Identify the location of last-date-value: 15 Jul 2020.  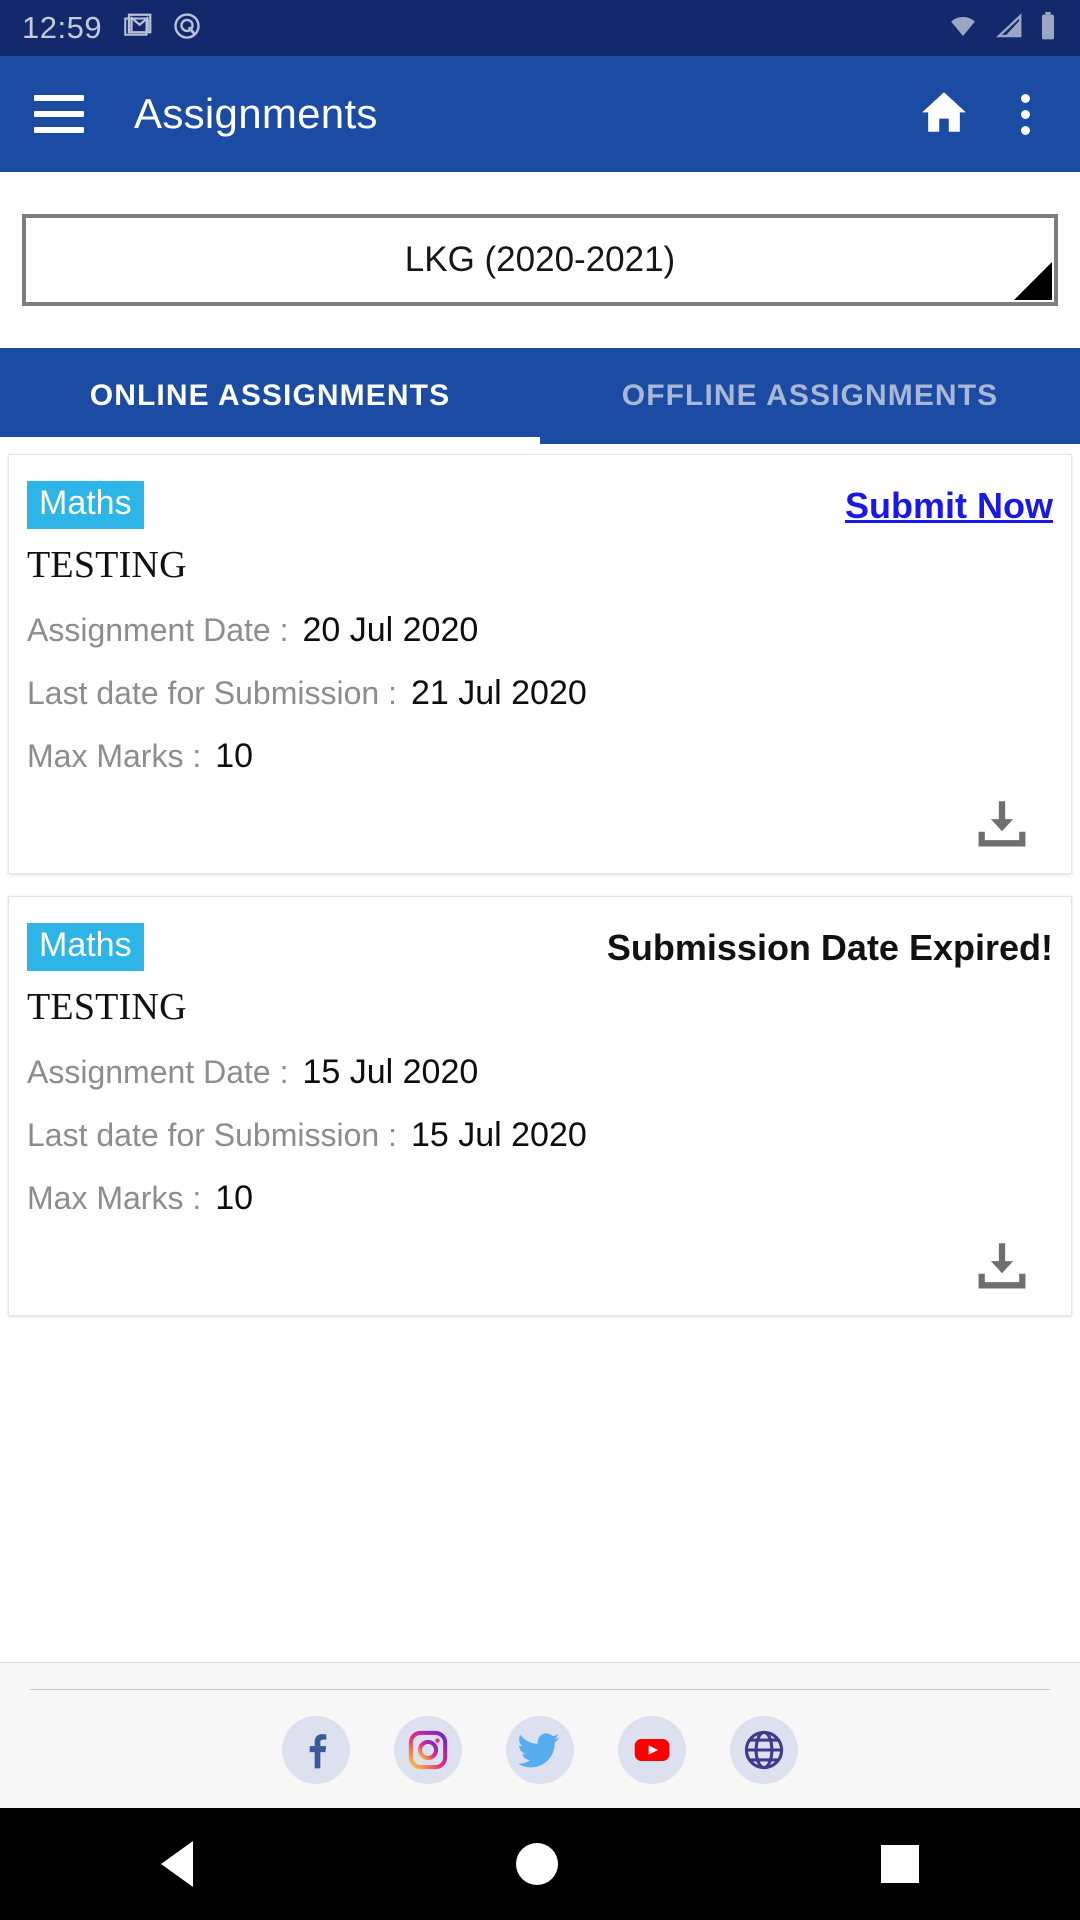
(498, 1135).